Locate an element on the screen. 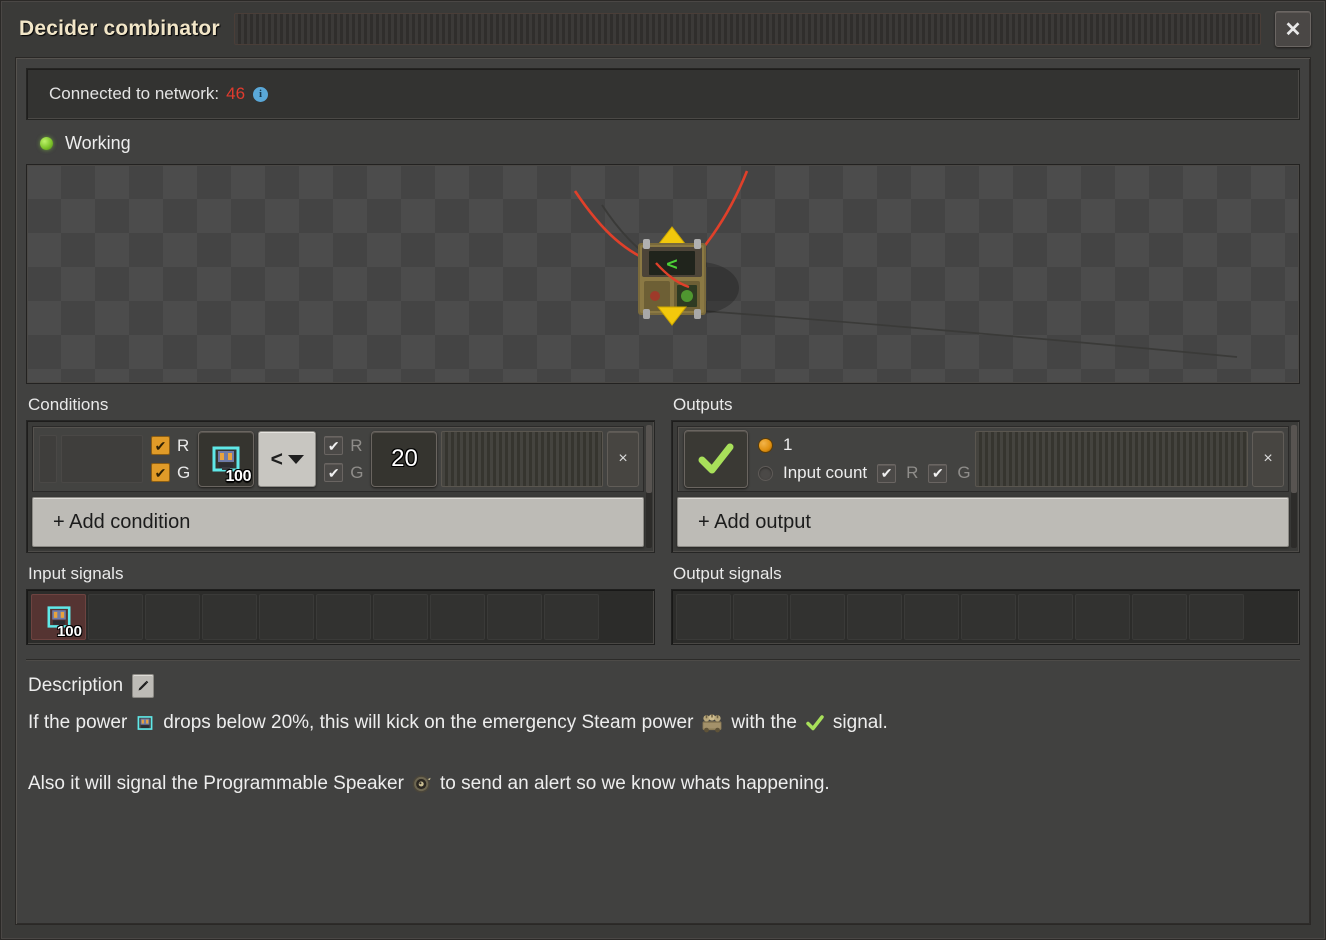  status-label: Working is located at coordinates (98, 143).